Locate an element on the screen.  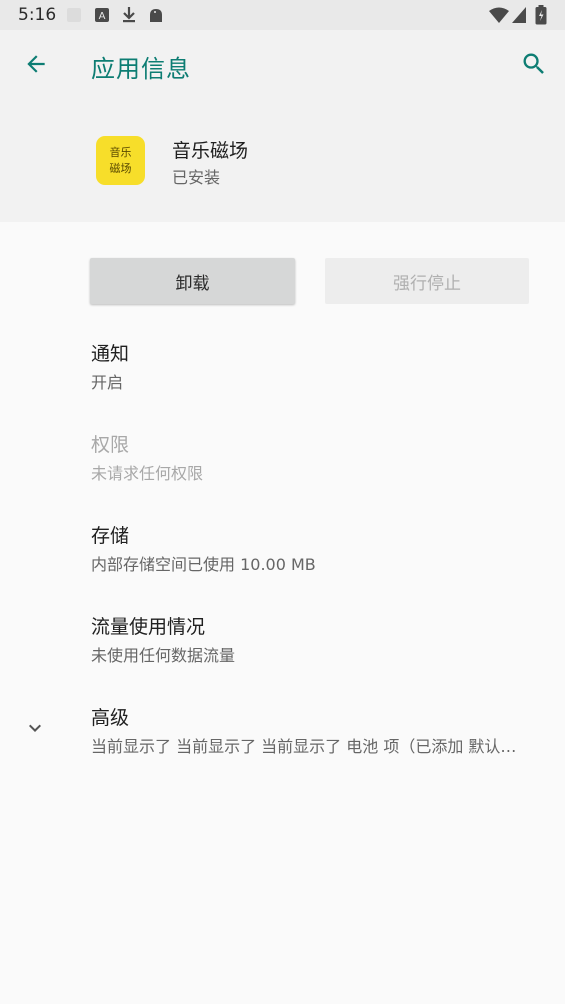
app-icon-text-line1: 音乐 is located at coordinates (120, 152).